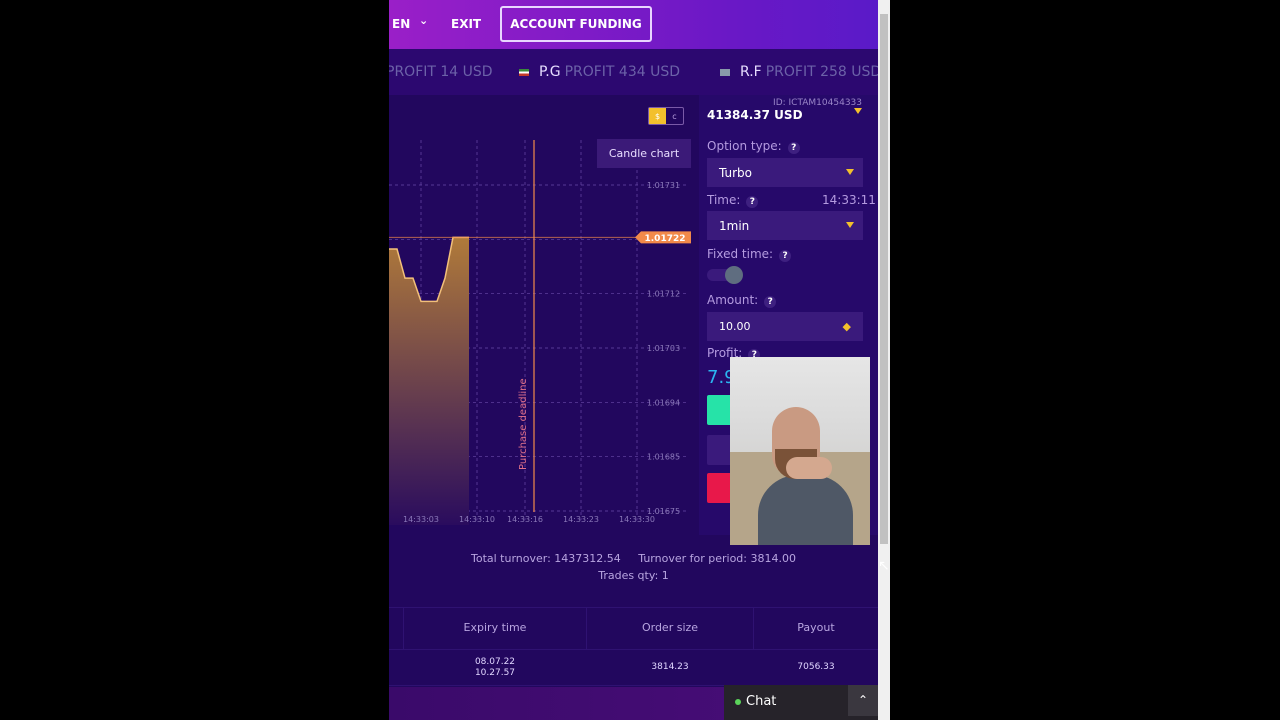 This screenshot has height=720, width=1280. What do you see at coordinates (495, 667) in the screenshot?
I see `expiry-cell: 08.07.22 10.27.57` at bounding box center [495, 667].